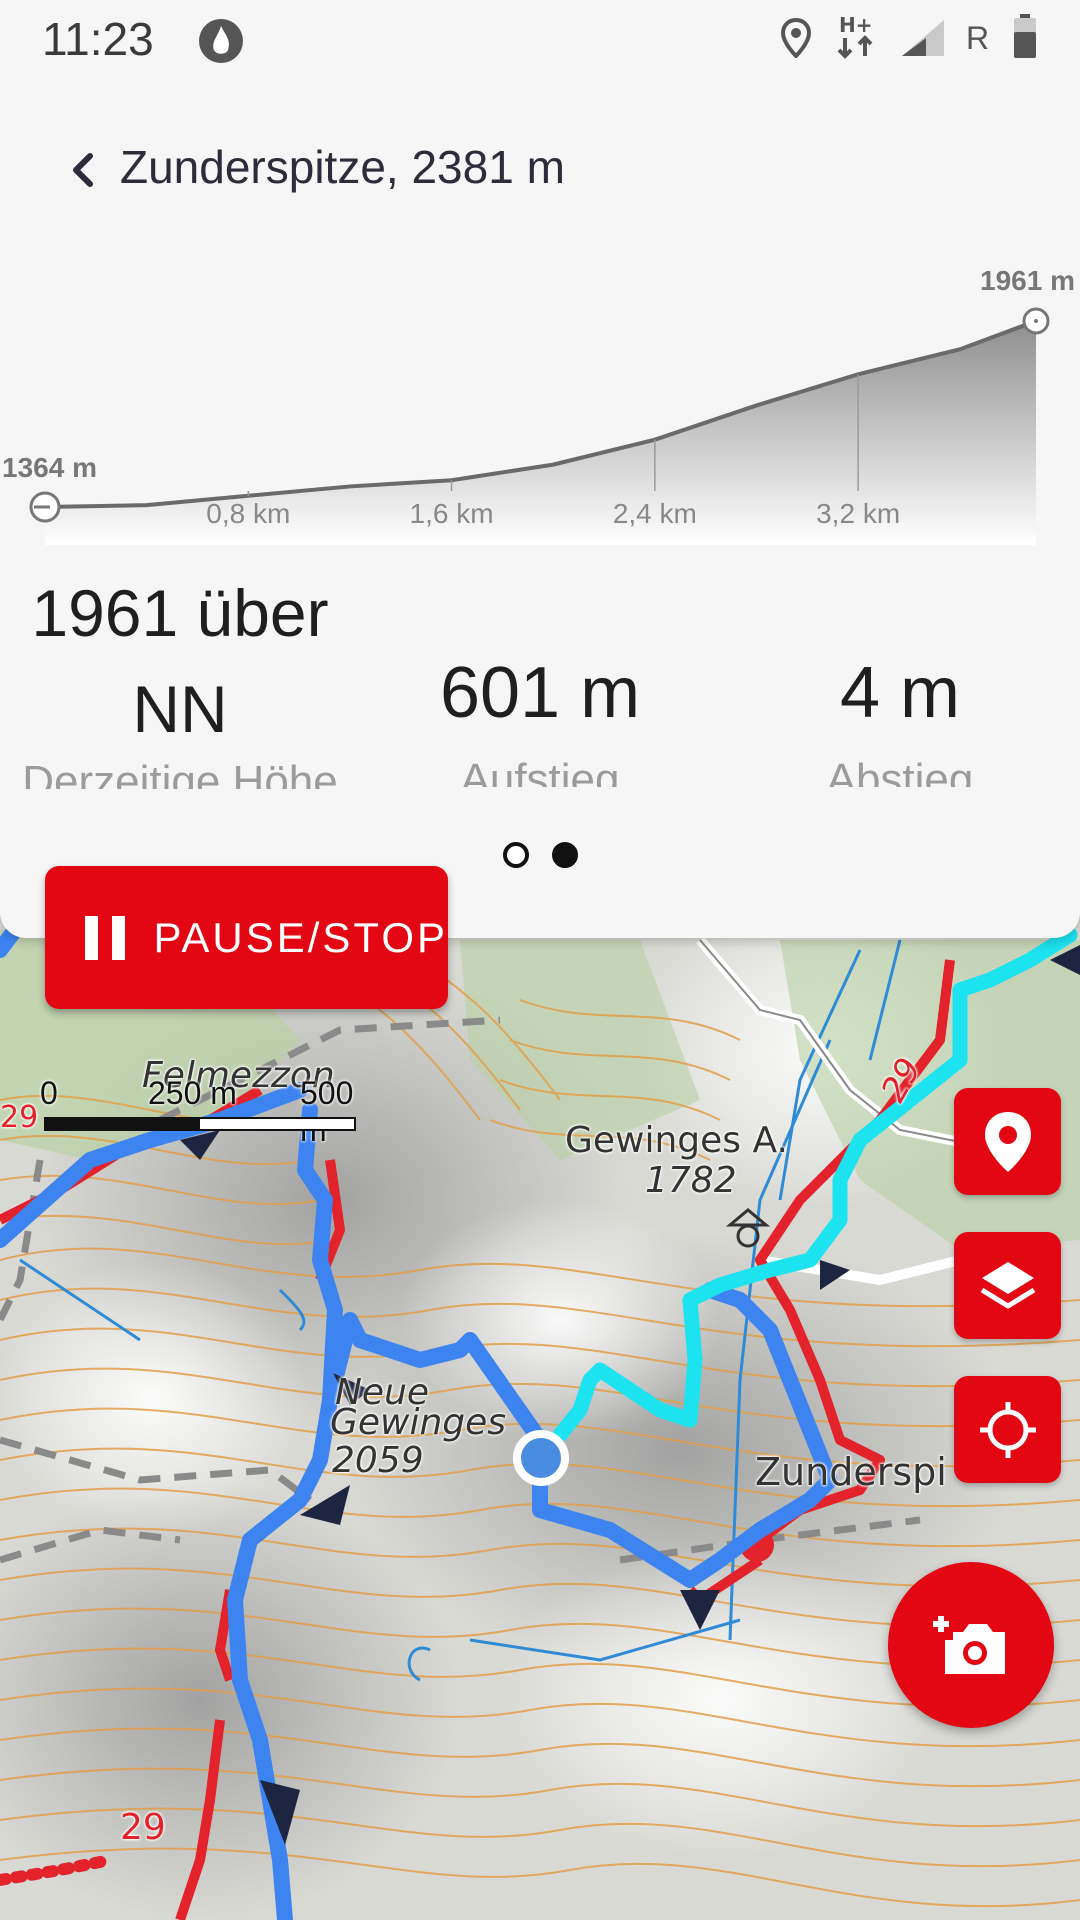  I want to click on map-label-gewinges-a-altitude: 1782, so click(691, 1180).